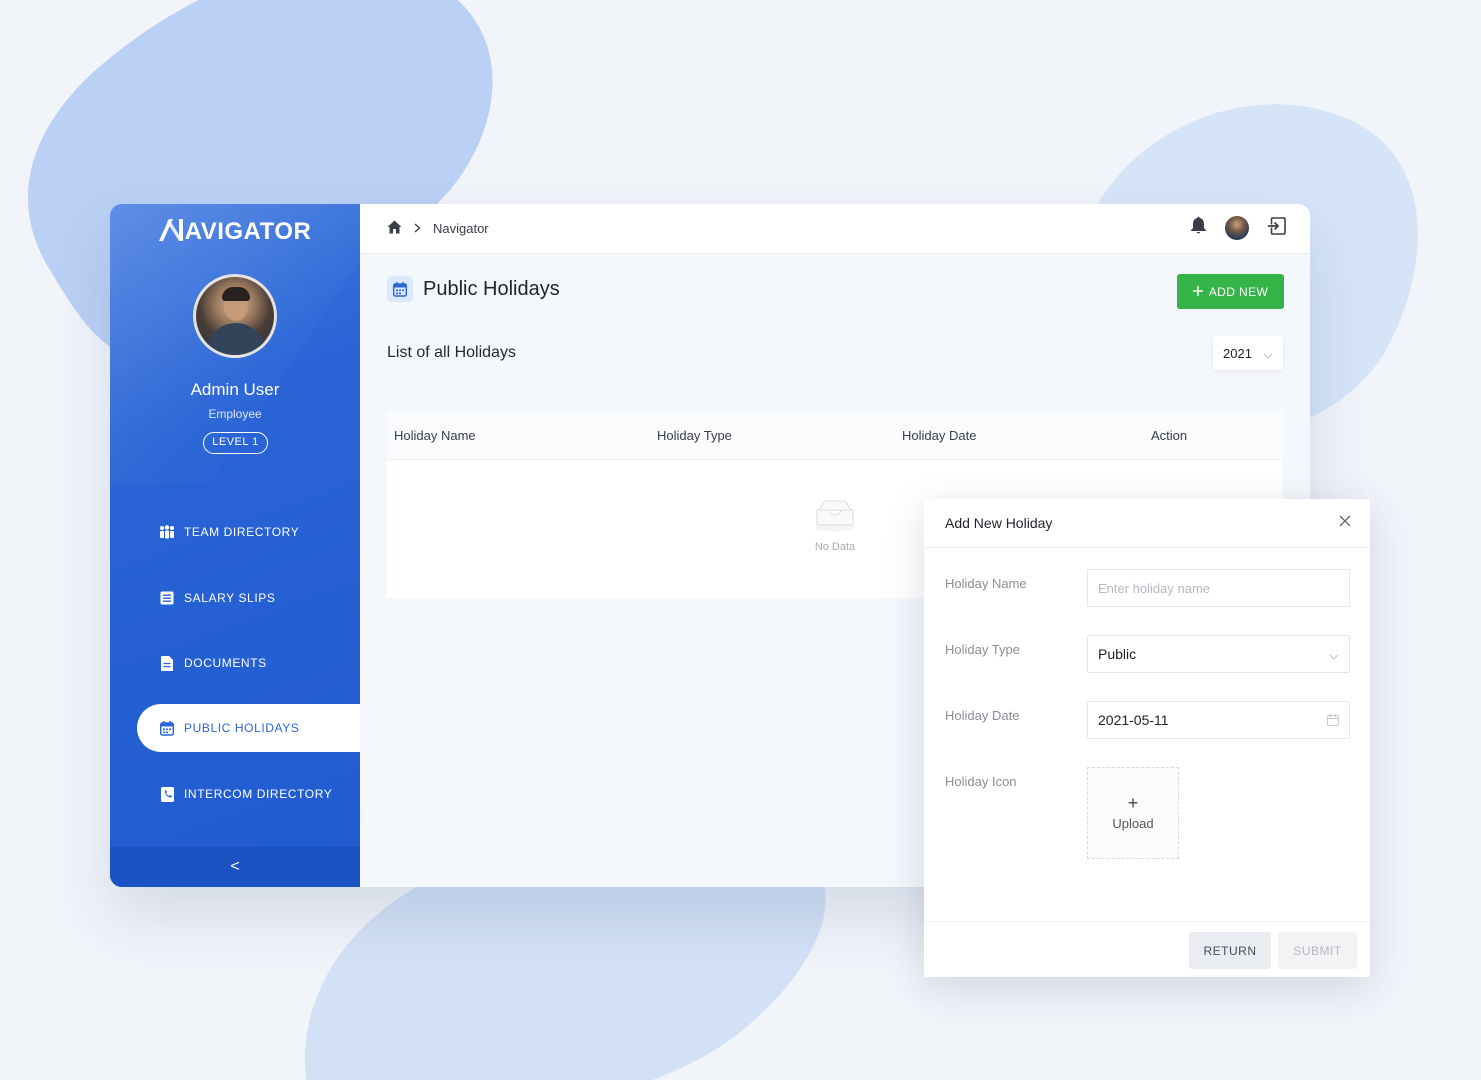 The width and height of the screenshot is (1481, 1080). Describe the element at coordinates (167, 794) in the screenshot. I see `phone-book-icon` at that location.